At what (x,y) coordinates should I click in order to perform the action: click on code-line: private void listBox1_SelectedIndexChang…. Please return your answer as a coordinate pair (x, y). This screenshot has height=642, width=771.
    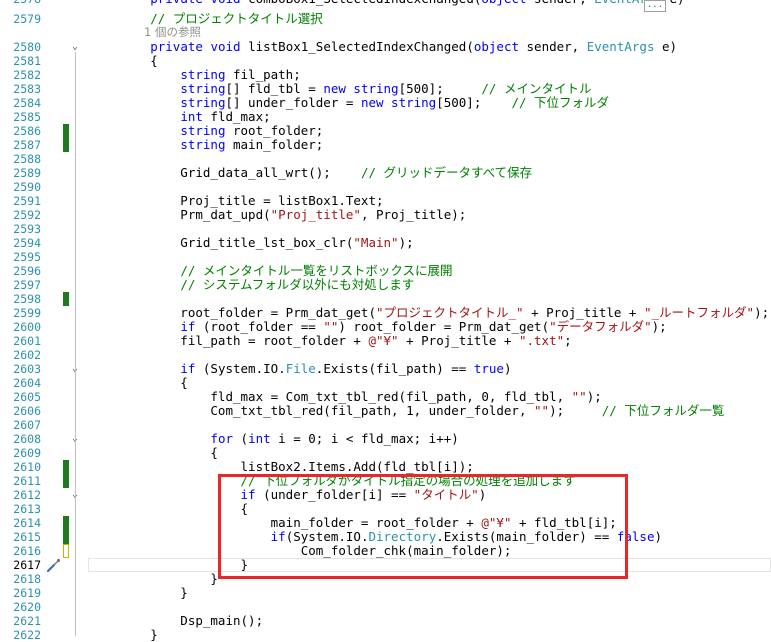
    Looking at the image, I should click on (383, 47).